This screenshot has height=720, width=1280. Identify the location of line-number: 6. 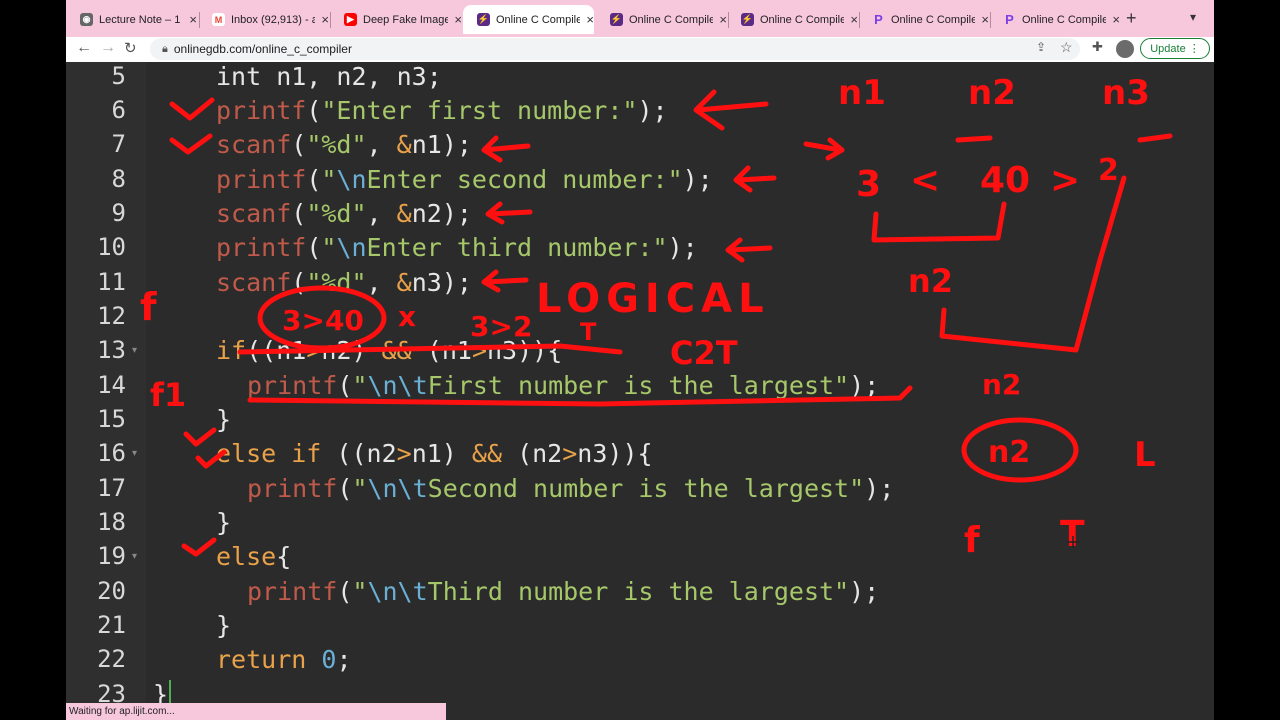
(118, 110).